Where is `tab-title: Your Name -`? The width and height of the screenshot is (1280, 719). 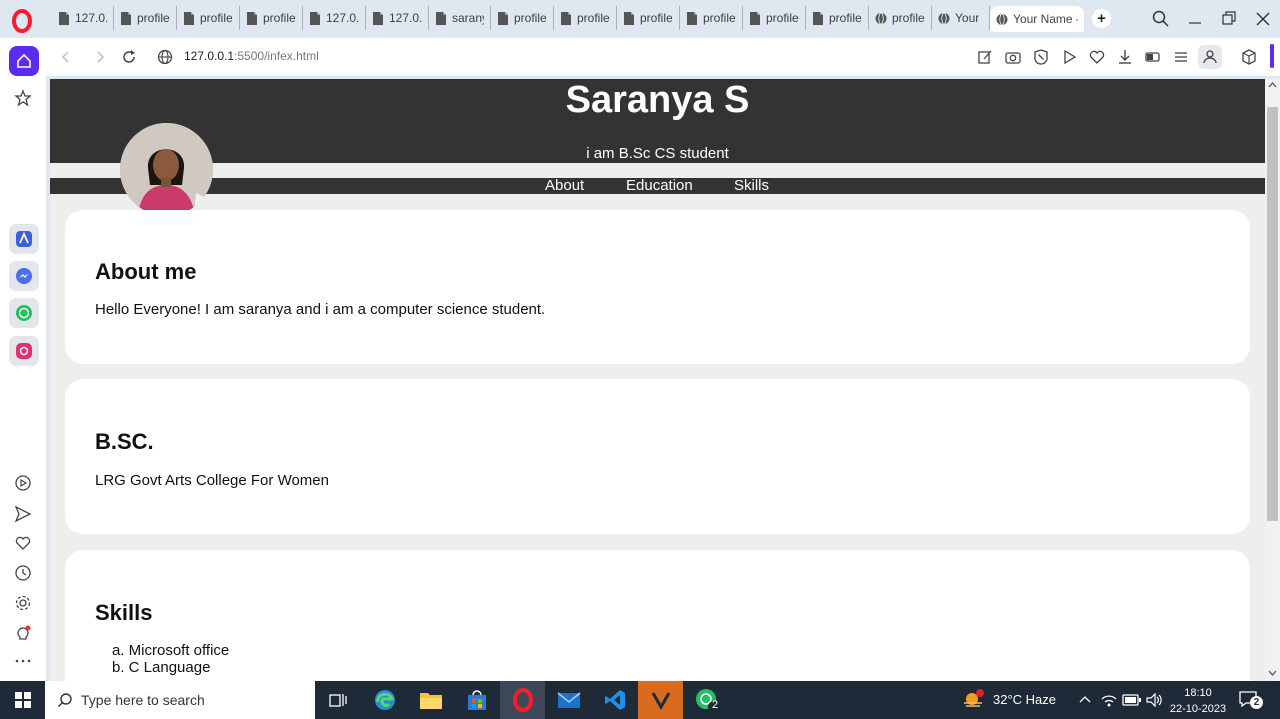 tab-title: Your Name - is located at coordinates (1045, 19).